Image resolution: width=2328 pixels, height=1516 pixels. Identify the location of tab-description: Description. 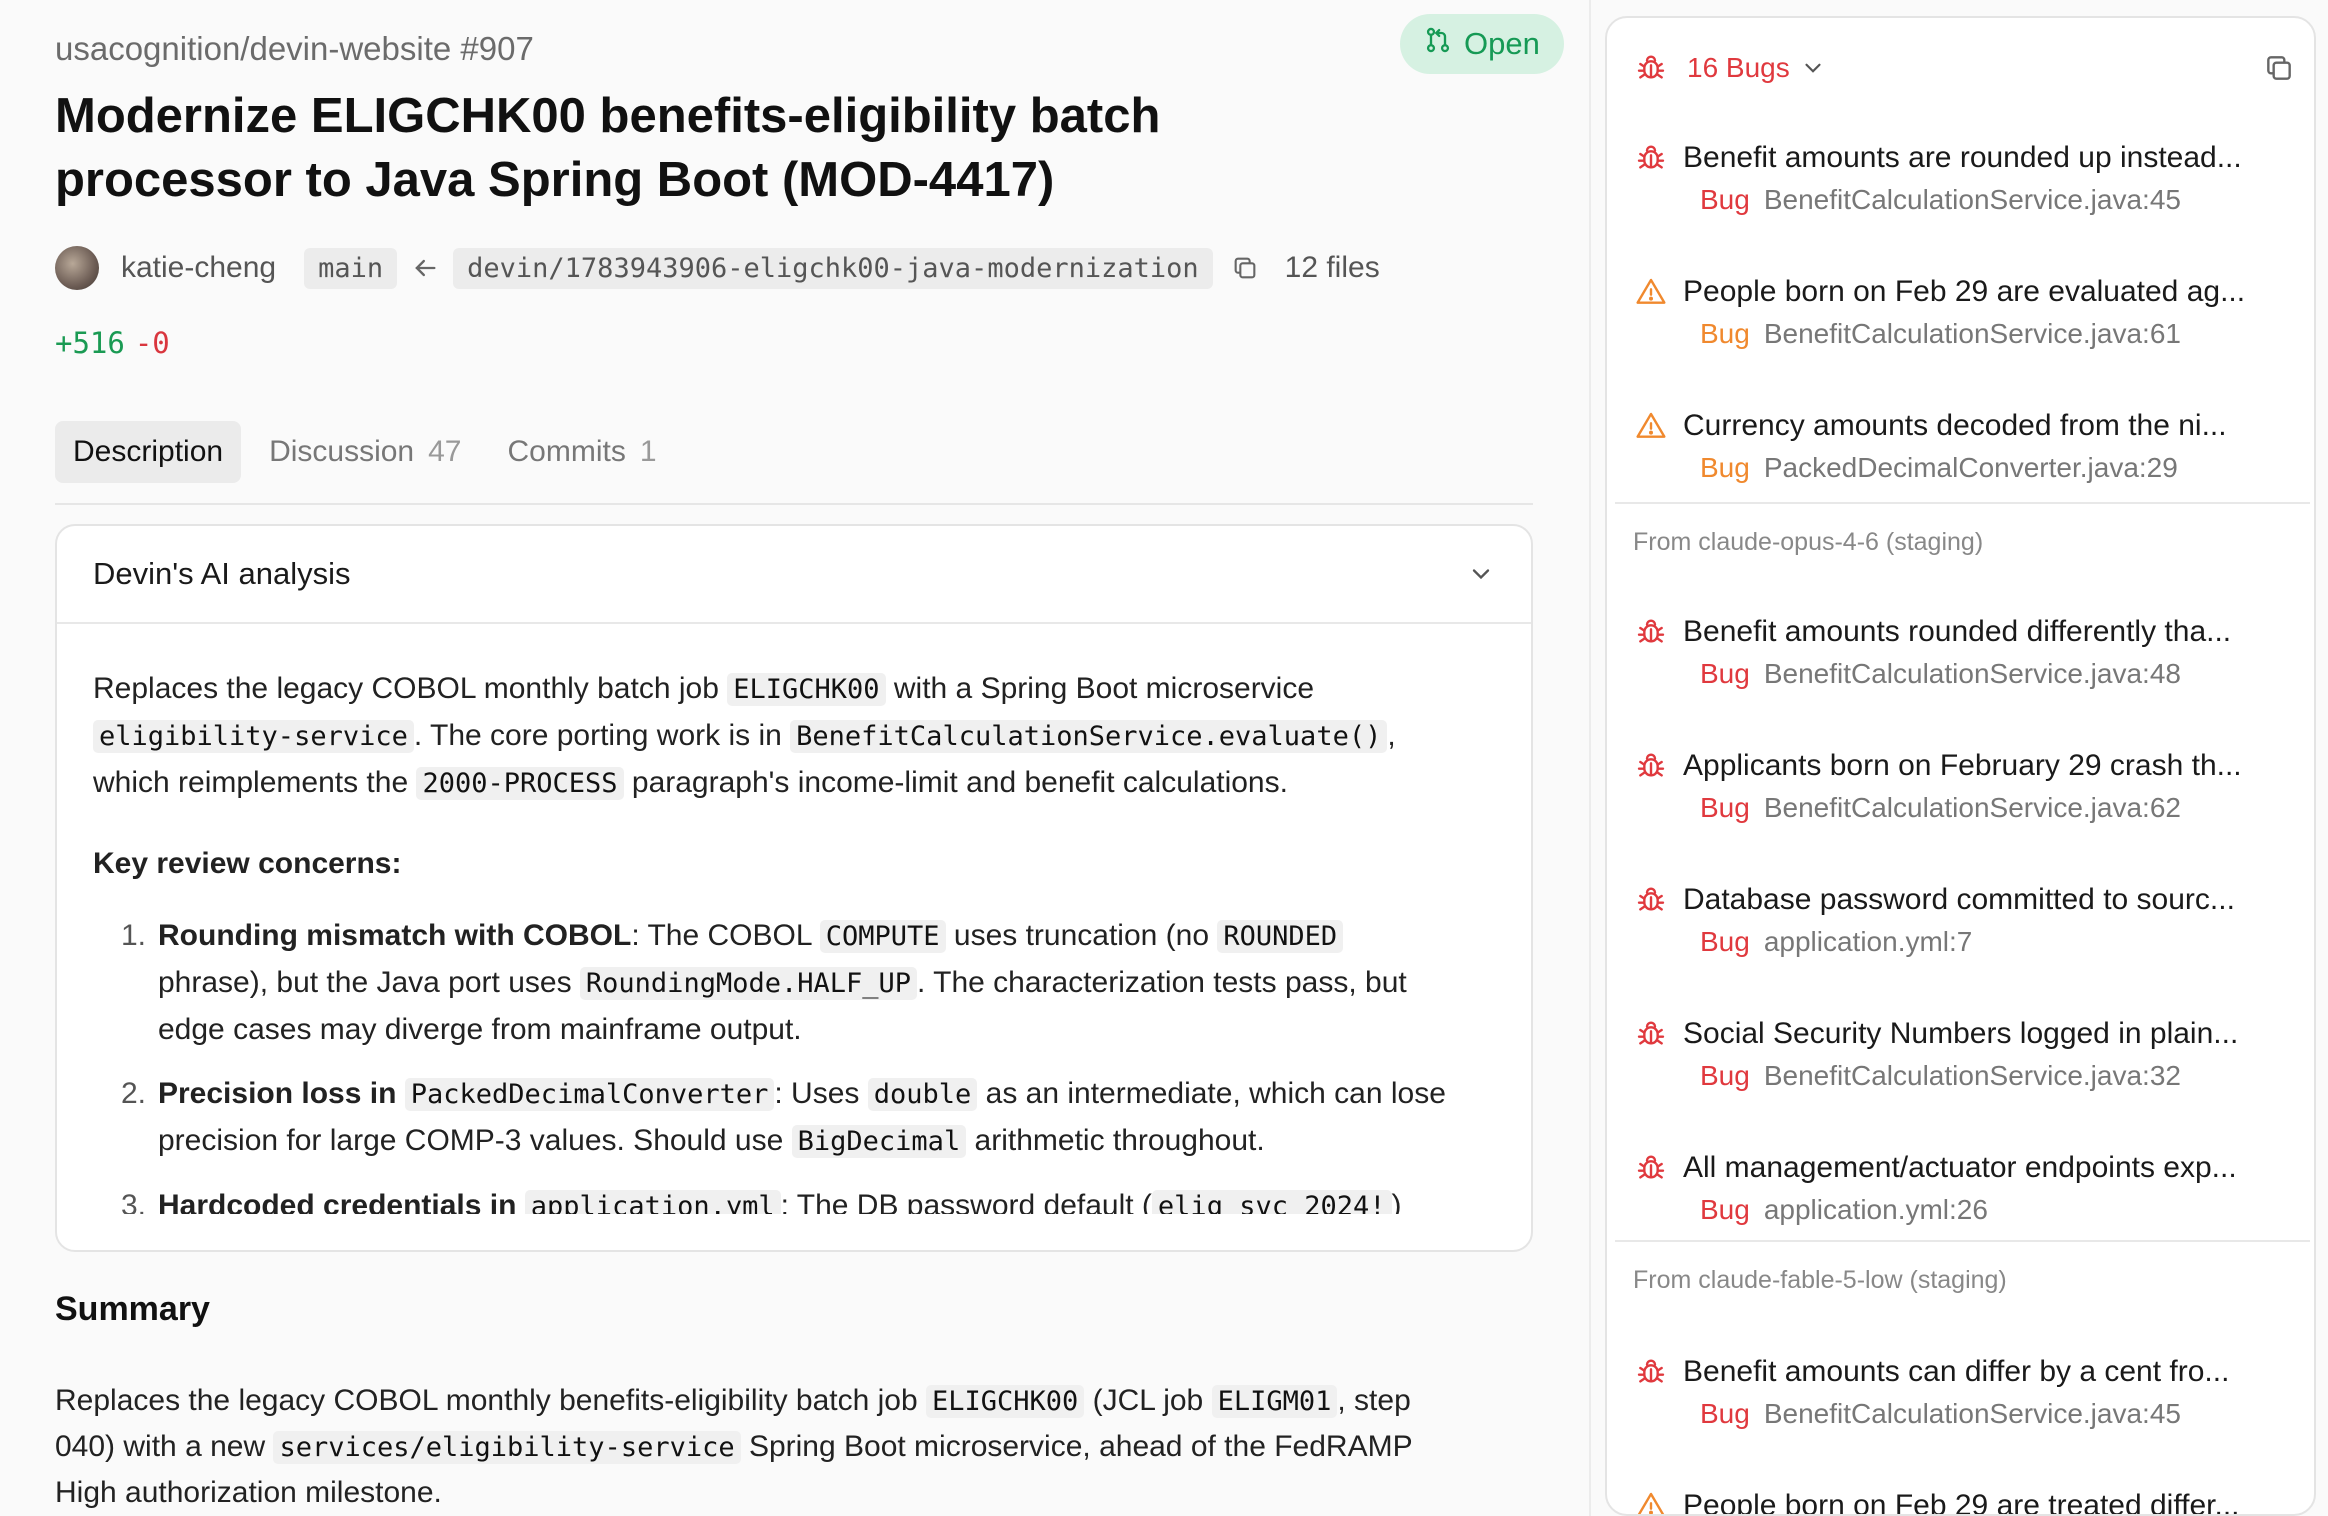
(148, 452).